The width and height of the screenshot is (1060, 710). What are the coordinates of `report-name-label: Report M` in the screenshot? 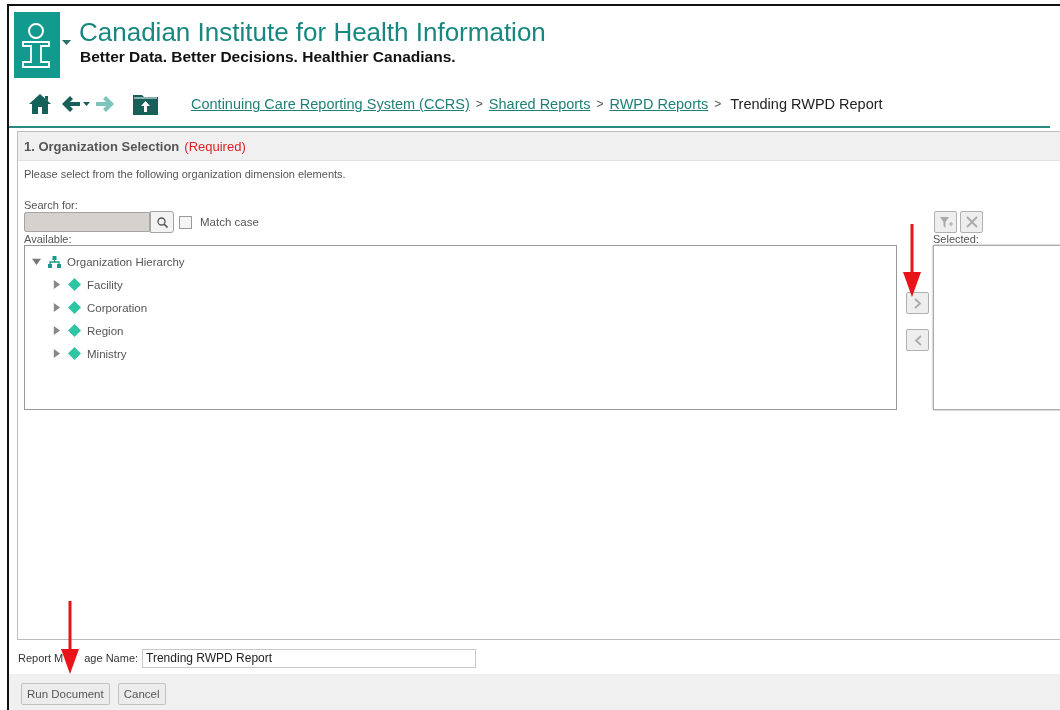 It's located at (41, 658).